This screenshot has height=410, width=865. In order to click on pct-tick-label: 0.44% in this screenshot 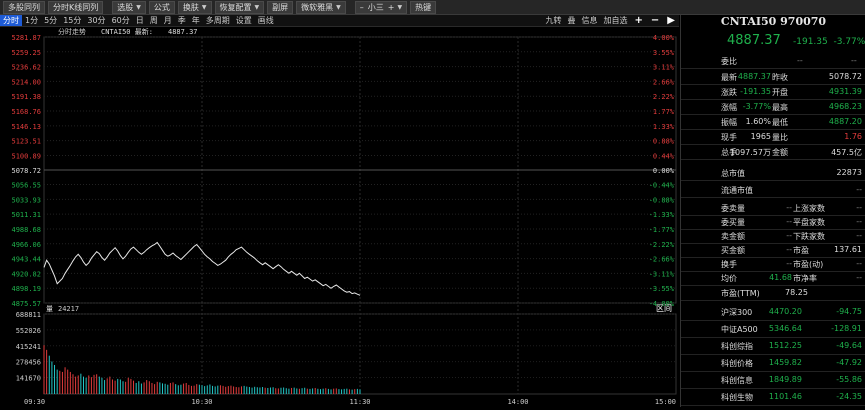, I will do `click(664, 156)`.